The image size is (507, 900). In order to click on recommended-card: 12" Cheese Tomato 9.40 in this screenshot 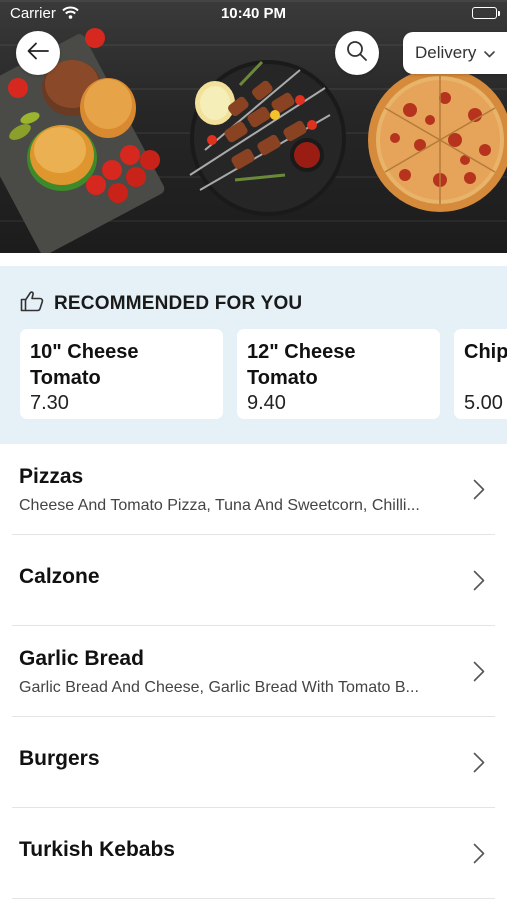, I will do `click(338, 374)`.